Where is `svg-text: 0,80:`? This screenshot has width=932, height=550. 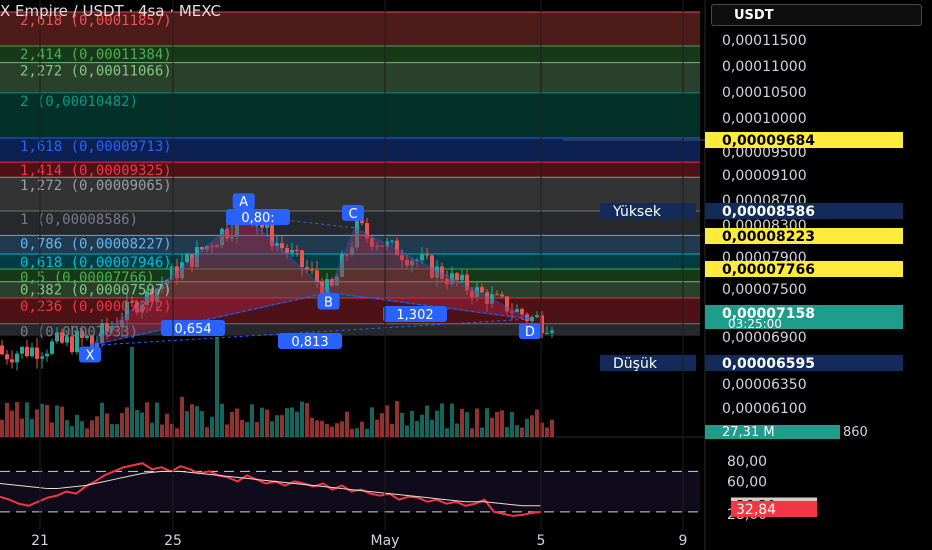
svg-text: 0,80: is located at coordinates (257, 218).